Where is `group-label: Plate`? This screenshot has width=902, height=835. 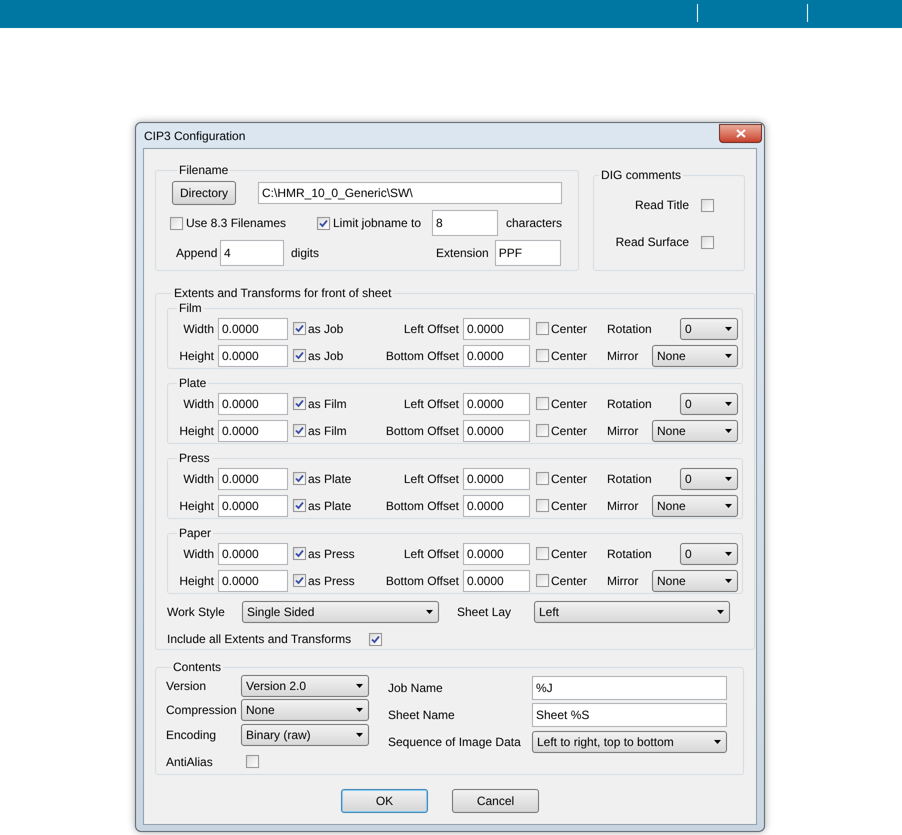
group-label: Plate is located at coordinates (193, 383).